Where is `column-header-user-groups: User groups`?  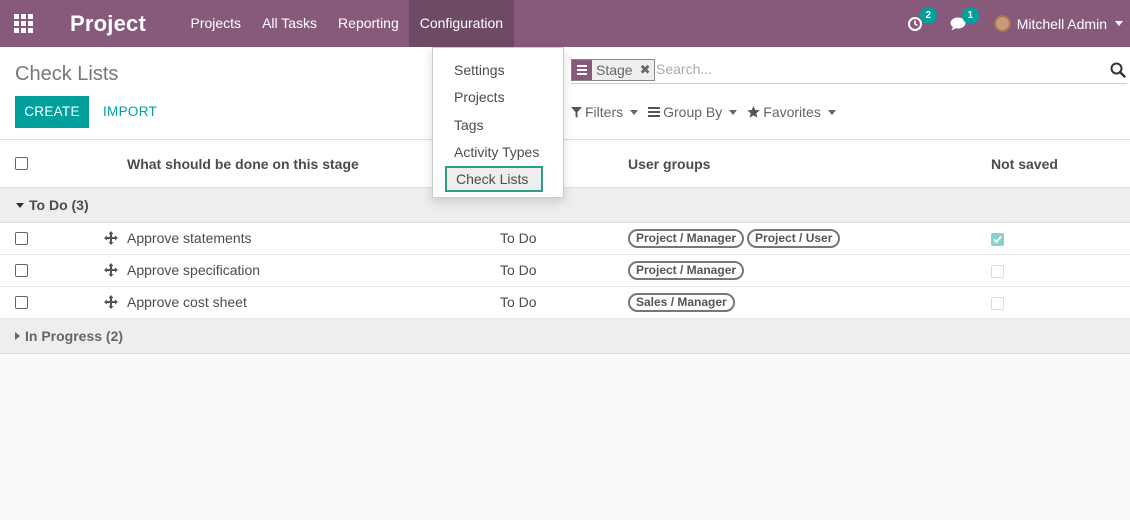
column-header-user-groups: User groups is located at coordinates (669, 164).